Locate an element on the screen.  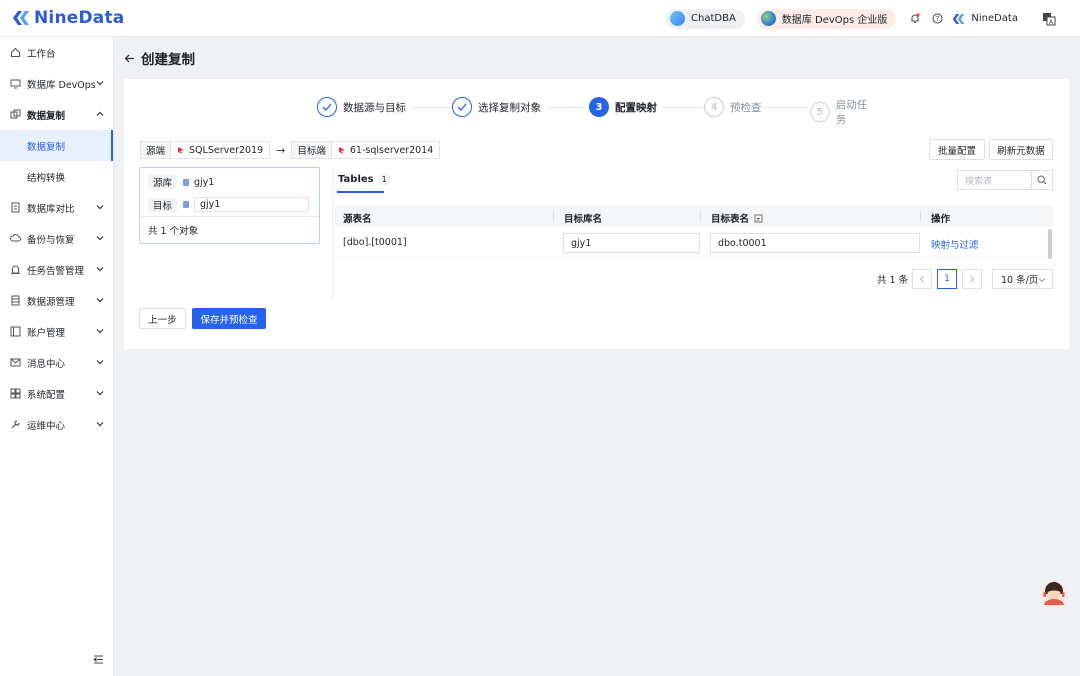
sidebar-item-alarm: 任务告警管理 is located at coordinates (56, 269).